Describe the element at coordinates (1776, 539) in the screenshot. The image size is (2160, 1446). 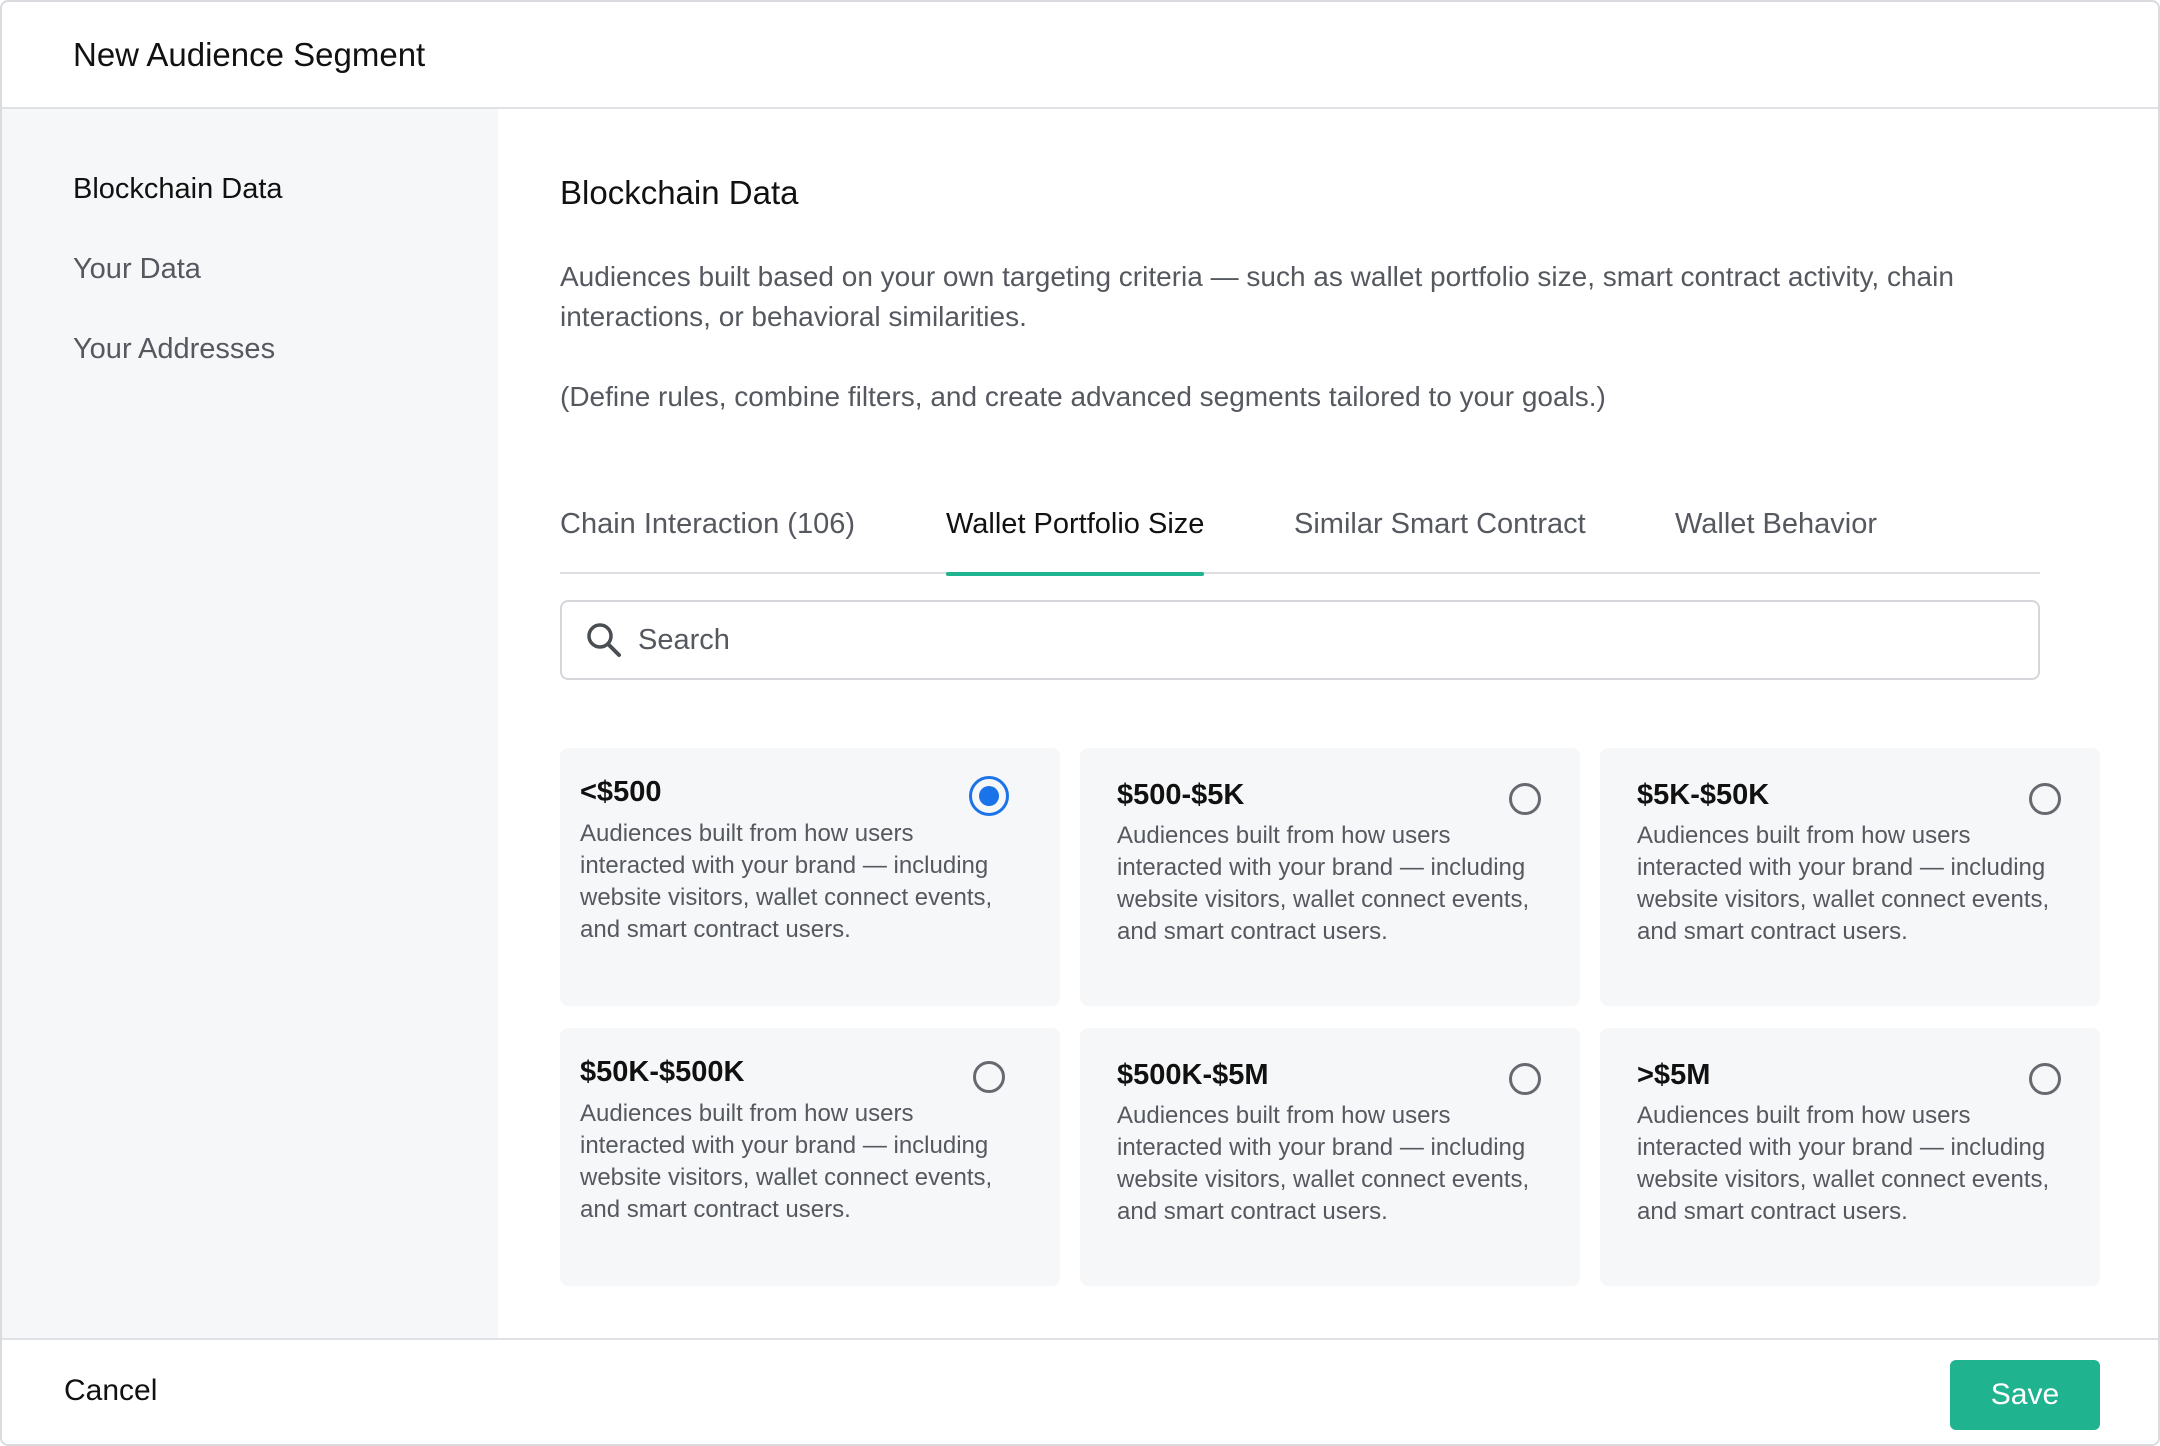
I see `tab-wallet-behavior: Wallet Behavior` at that location.